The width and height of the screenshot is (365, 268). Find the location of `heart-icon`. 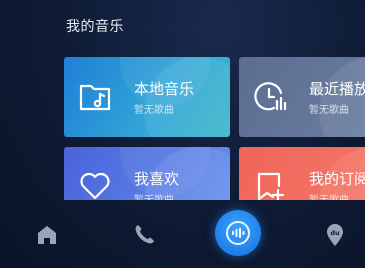

heart-icon is located at coordinates (95, 186).